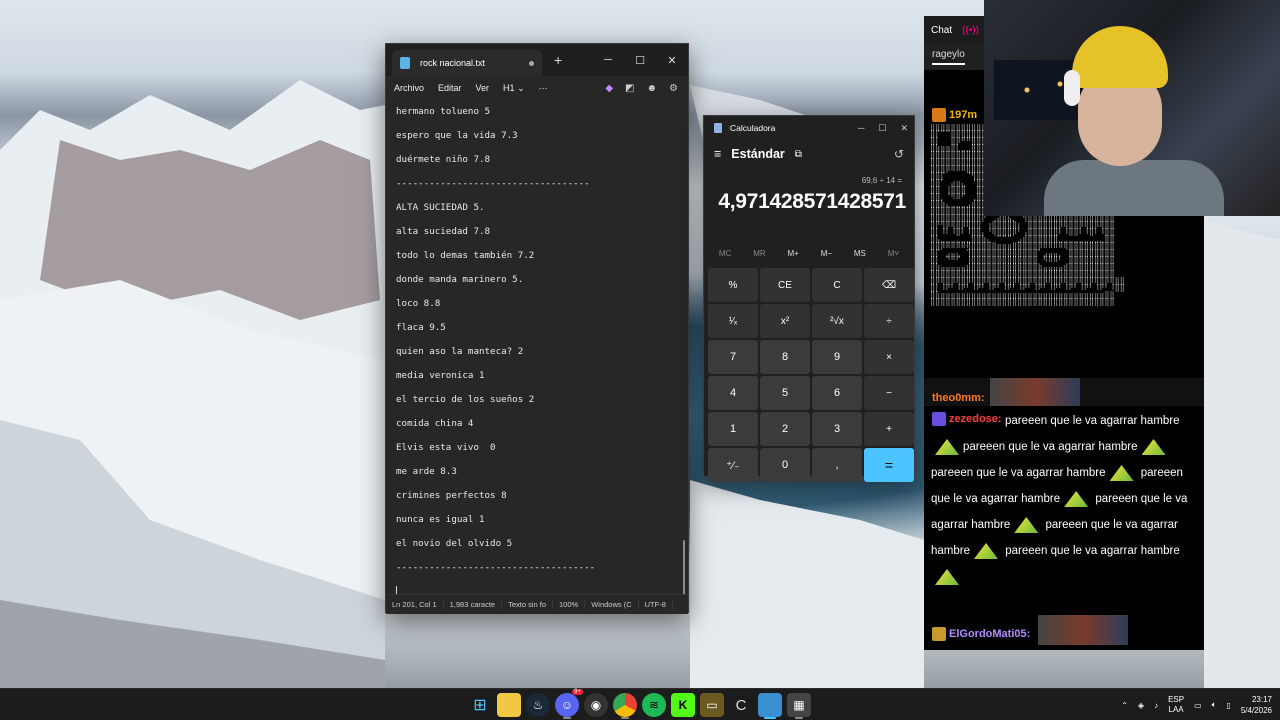 This screenshot has height=720, width=1280. Describe the element at coordinates (712, 705) in the screenshot. I see `media-player-icon: ▭` at that location.